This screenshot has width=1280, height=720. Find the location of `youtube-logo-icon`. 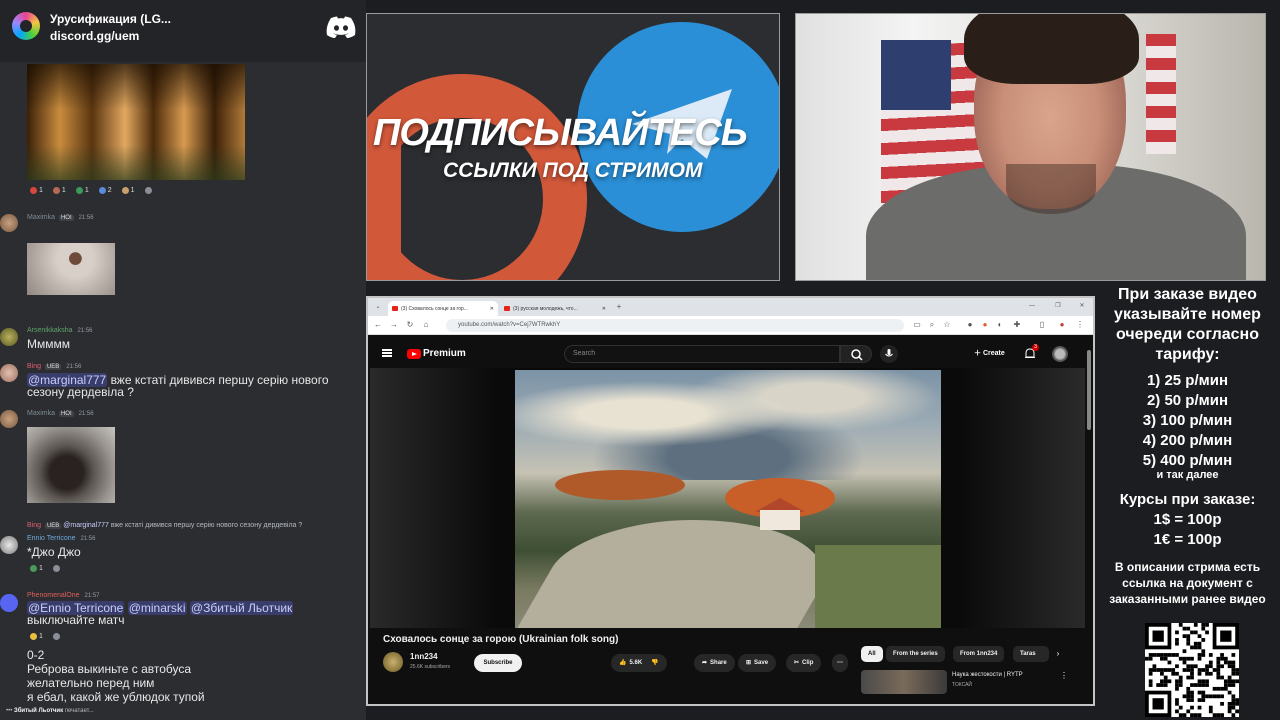

youtube-logo-icon is located at coordinates (414, 354).